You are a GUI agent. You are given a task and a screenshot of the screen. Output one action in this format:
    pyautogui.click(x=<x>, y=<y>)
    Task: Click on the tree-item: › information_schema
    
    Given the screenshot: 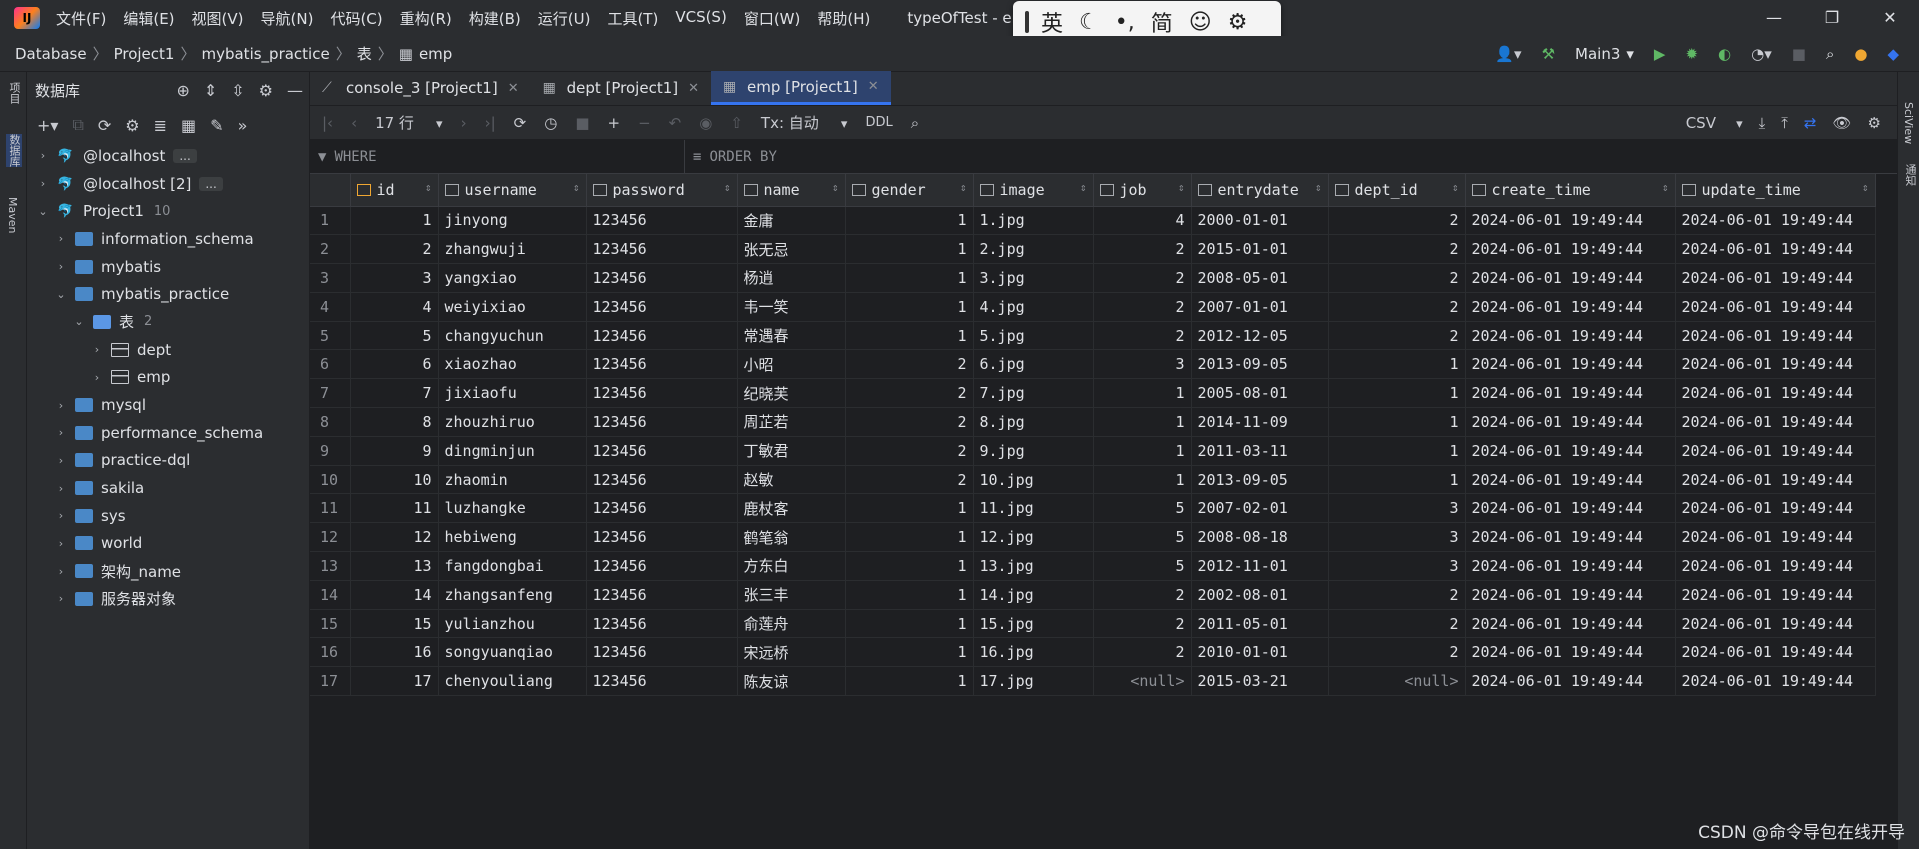 What is the action you would take?
    pyautogui.click(x=168, y=239)
    